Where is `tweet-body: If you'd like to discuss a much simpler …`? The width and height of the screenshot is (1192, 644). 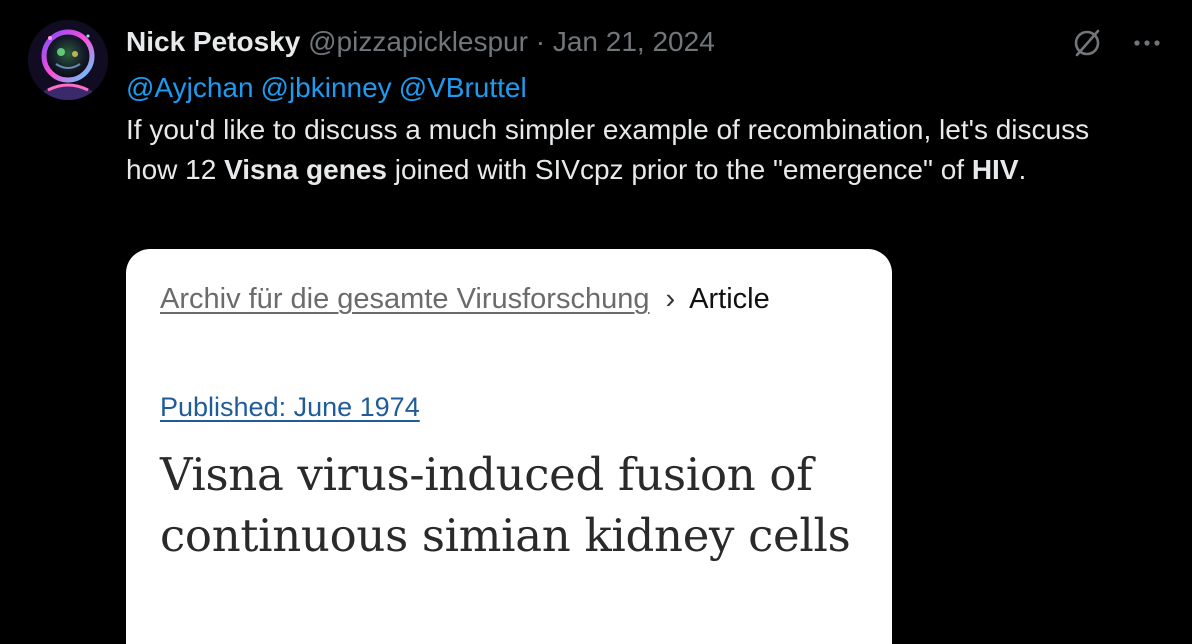
tweet-body: If you'd like to discuss a much simpler … is located at coordinates (626, 150).